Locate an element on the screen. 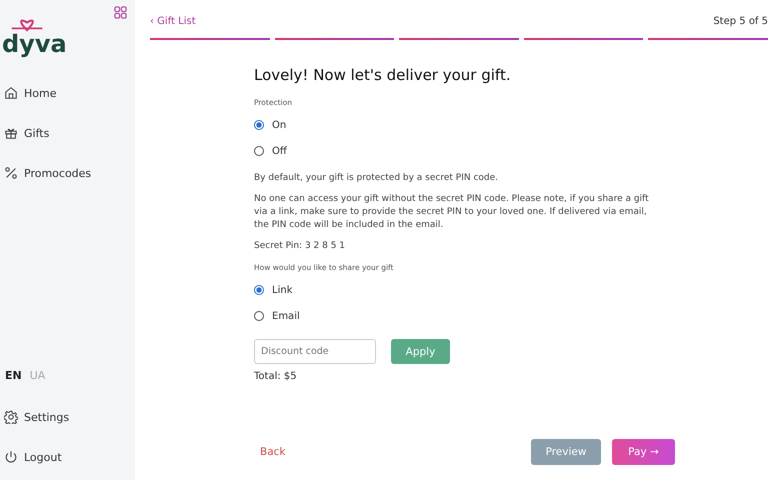 The image size is (768, 480). nav-item: Home is located at coordinates (69, 93).